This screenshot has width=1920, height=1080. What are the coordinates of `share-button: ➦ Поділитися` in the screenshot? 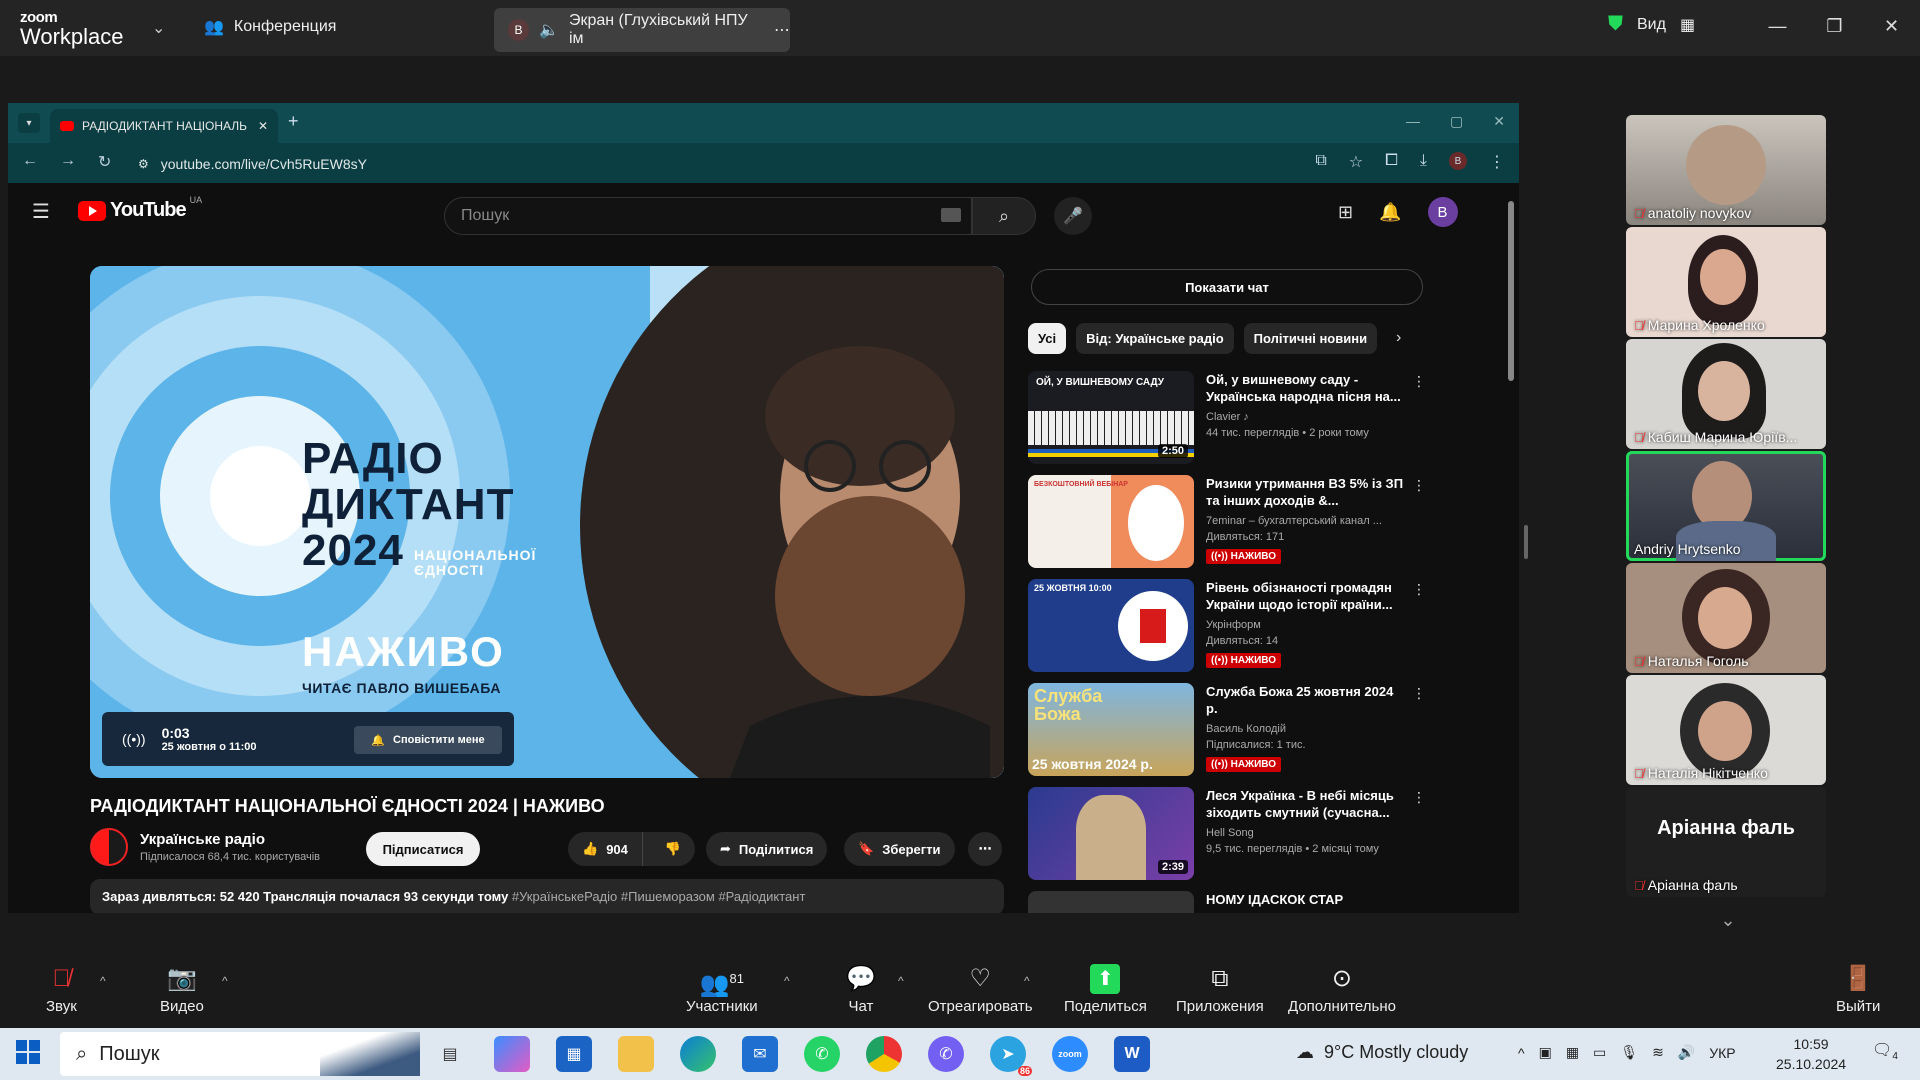 It's located at (767, 849).